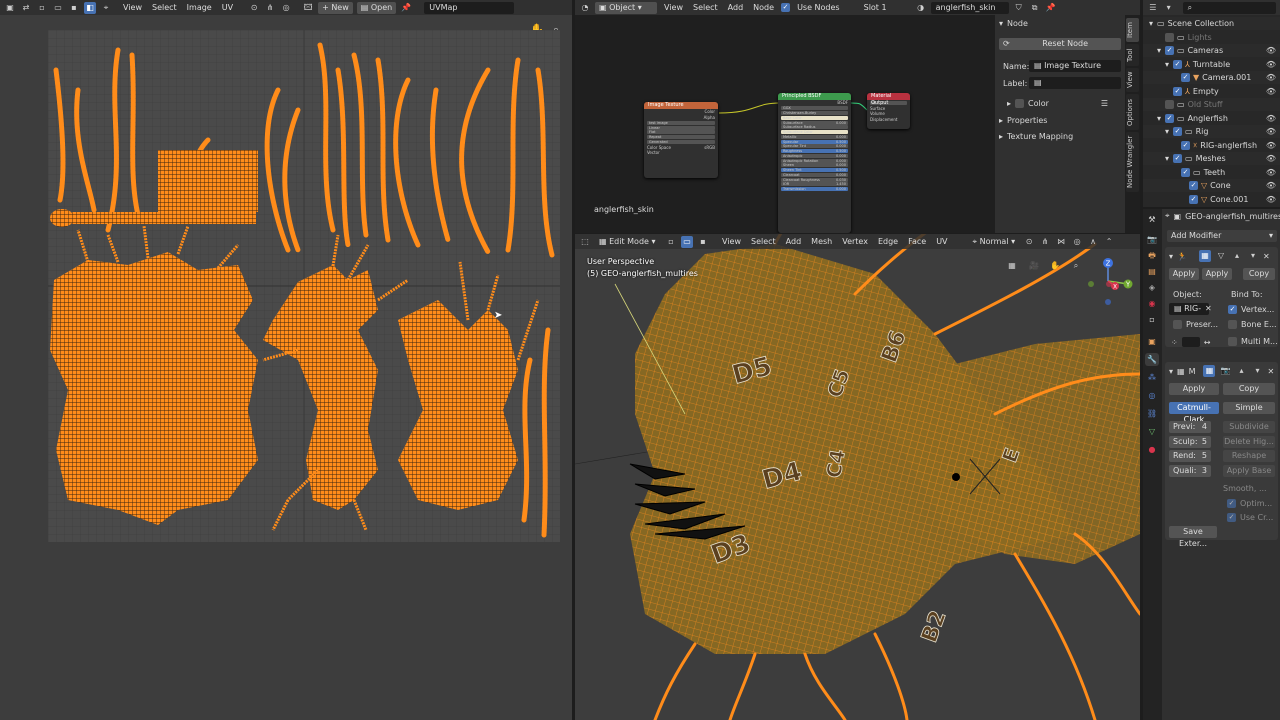 The height and width of the screenshot is (720, 1280). Describe the element at coordinates (1001, 120) in the screenshot. I see `expand-arrow-icon: ▸` at that location.